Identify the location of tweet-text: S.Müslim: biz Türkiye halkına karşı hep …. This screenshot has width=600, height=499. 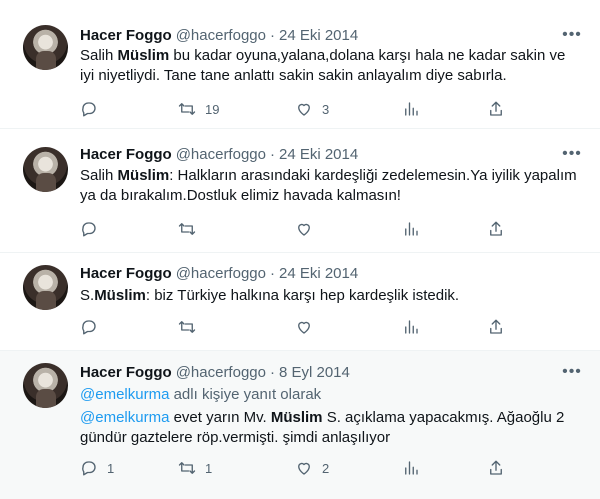
(330, 296).